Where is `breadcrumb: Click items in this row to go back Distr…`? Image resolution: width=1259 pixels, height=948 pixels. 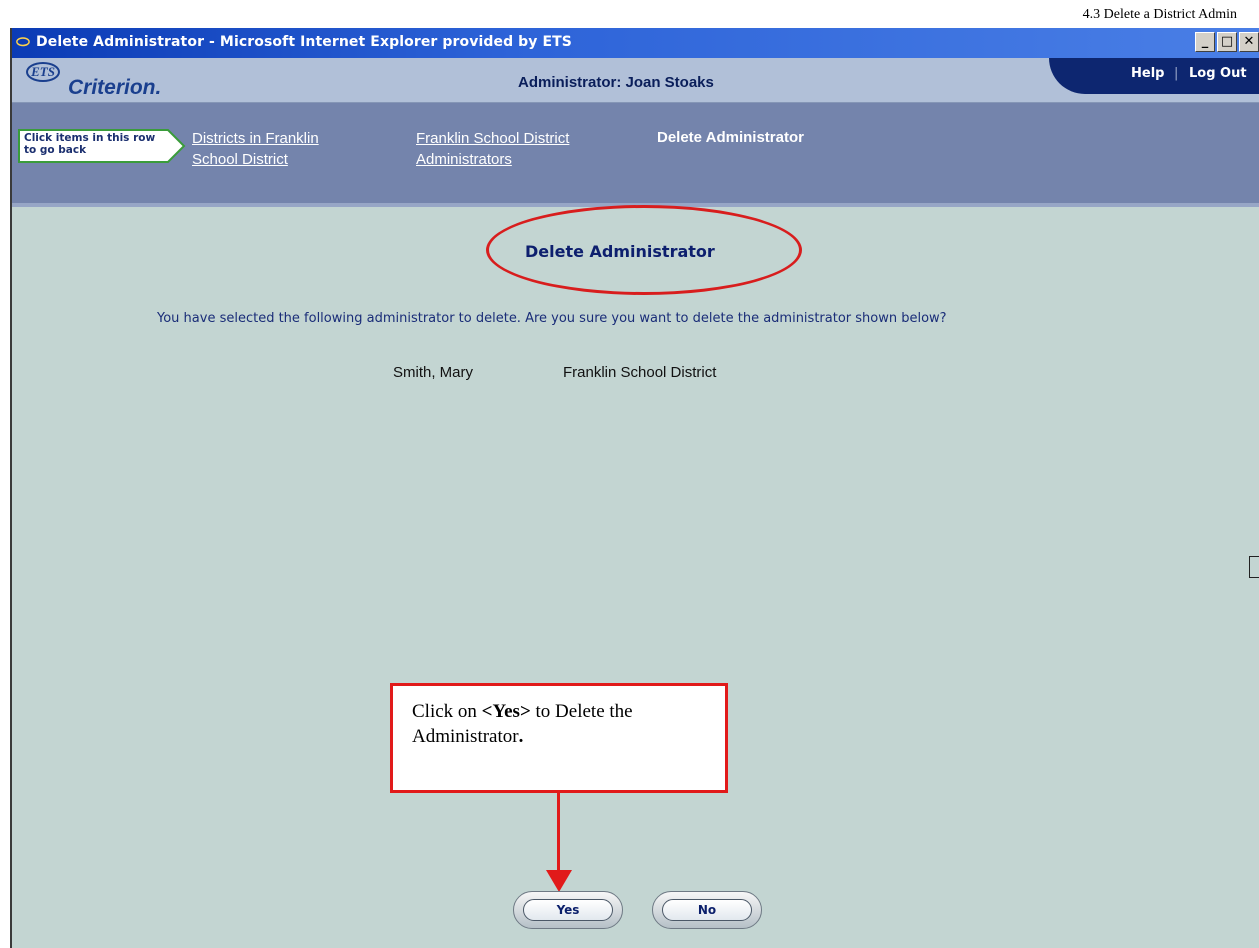 breadcrumb: Click items in this row to go back Distr… is located at coordinates (635, 153).